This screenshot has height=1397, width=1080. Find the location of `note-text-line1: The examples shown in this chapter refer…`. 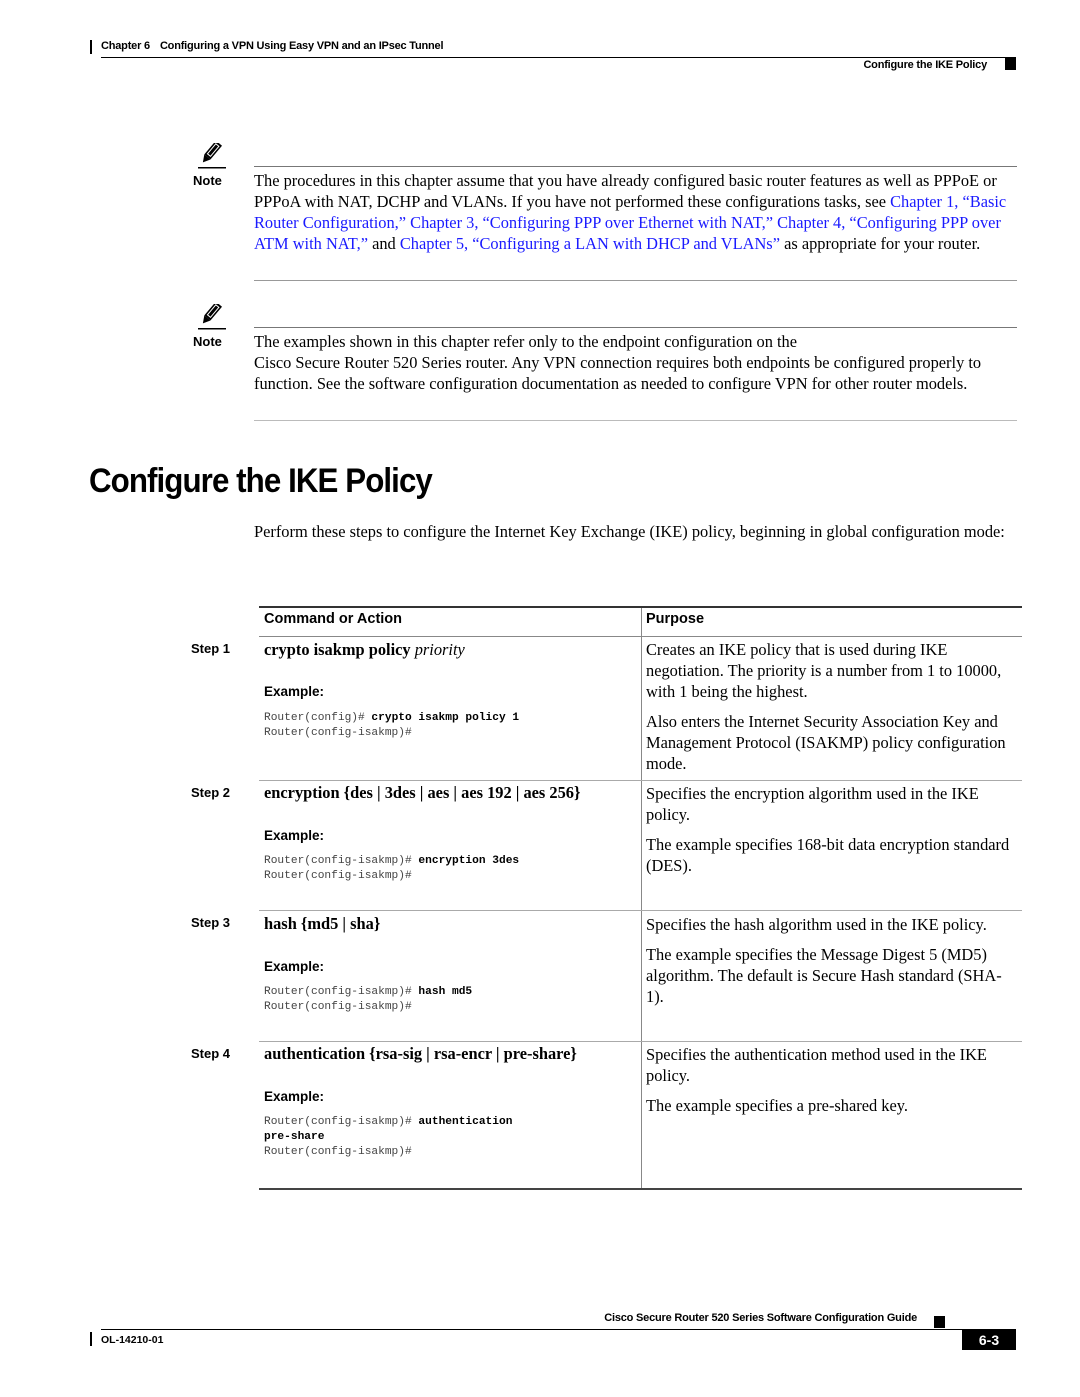

note-text-line1: The examples shown in this chapter refer… is located at coordinates (526, 341).